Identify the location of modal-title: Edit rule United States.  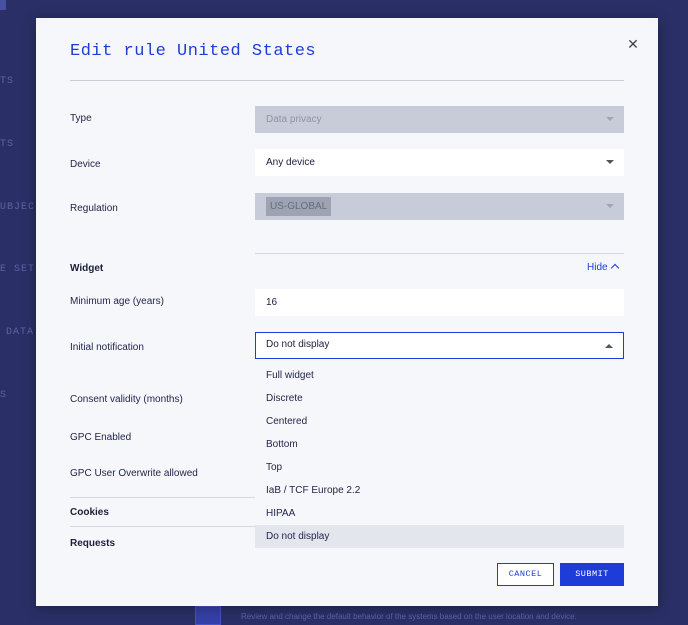
(193, 51).